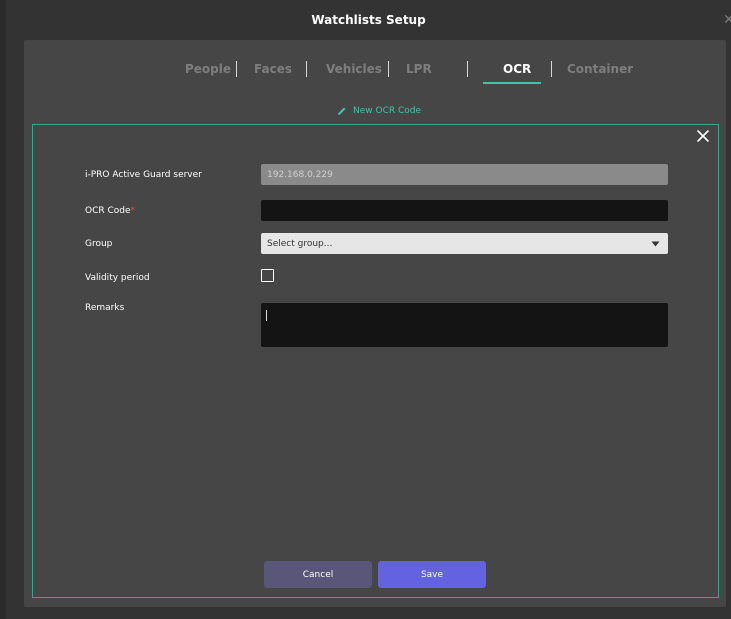 The image size is (731, 619). I want to click on new-ocr-code-link: New OCR Code, so click(379, 111).